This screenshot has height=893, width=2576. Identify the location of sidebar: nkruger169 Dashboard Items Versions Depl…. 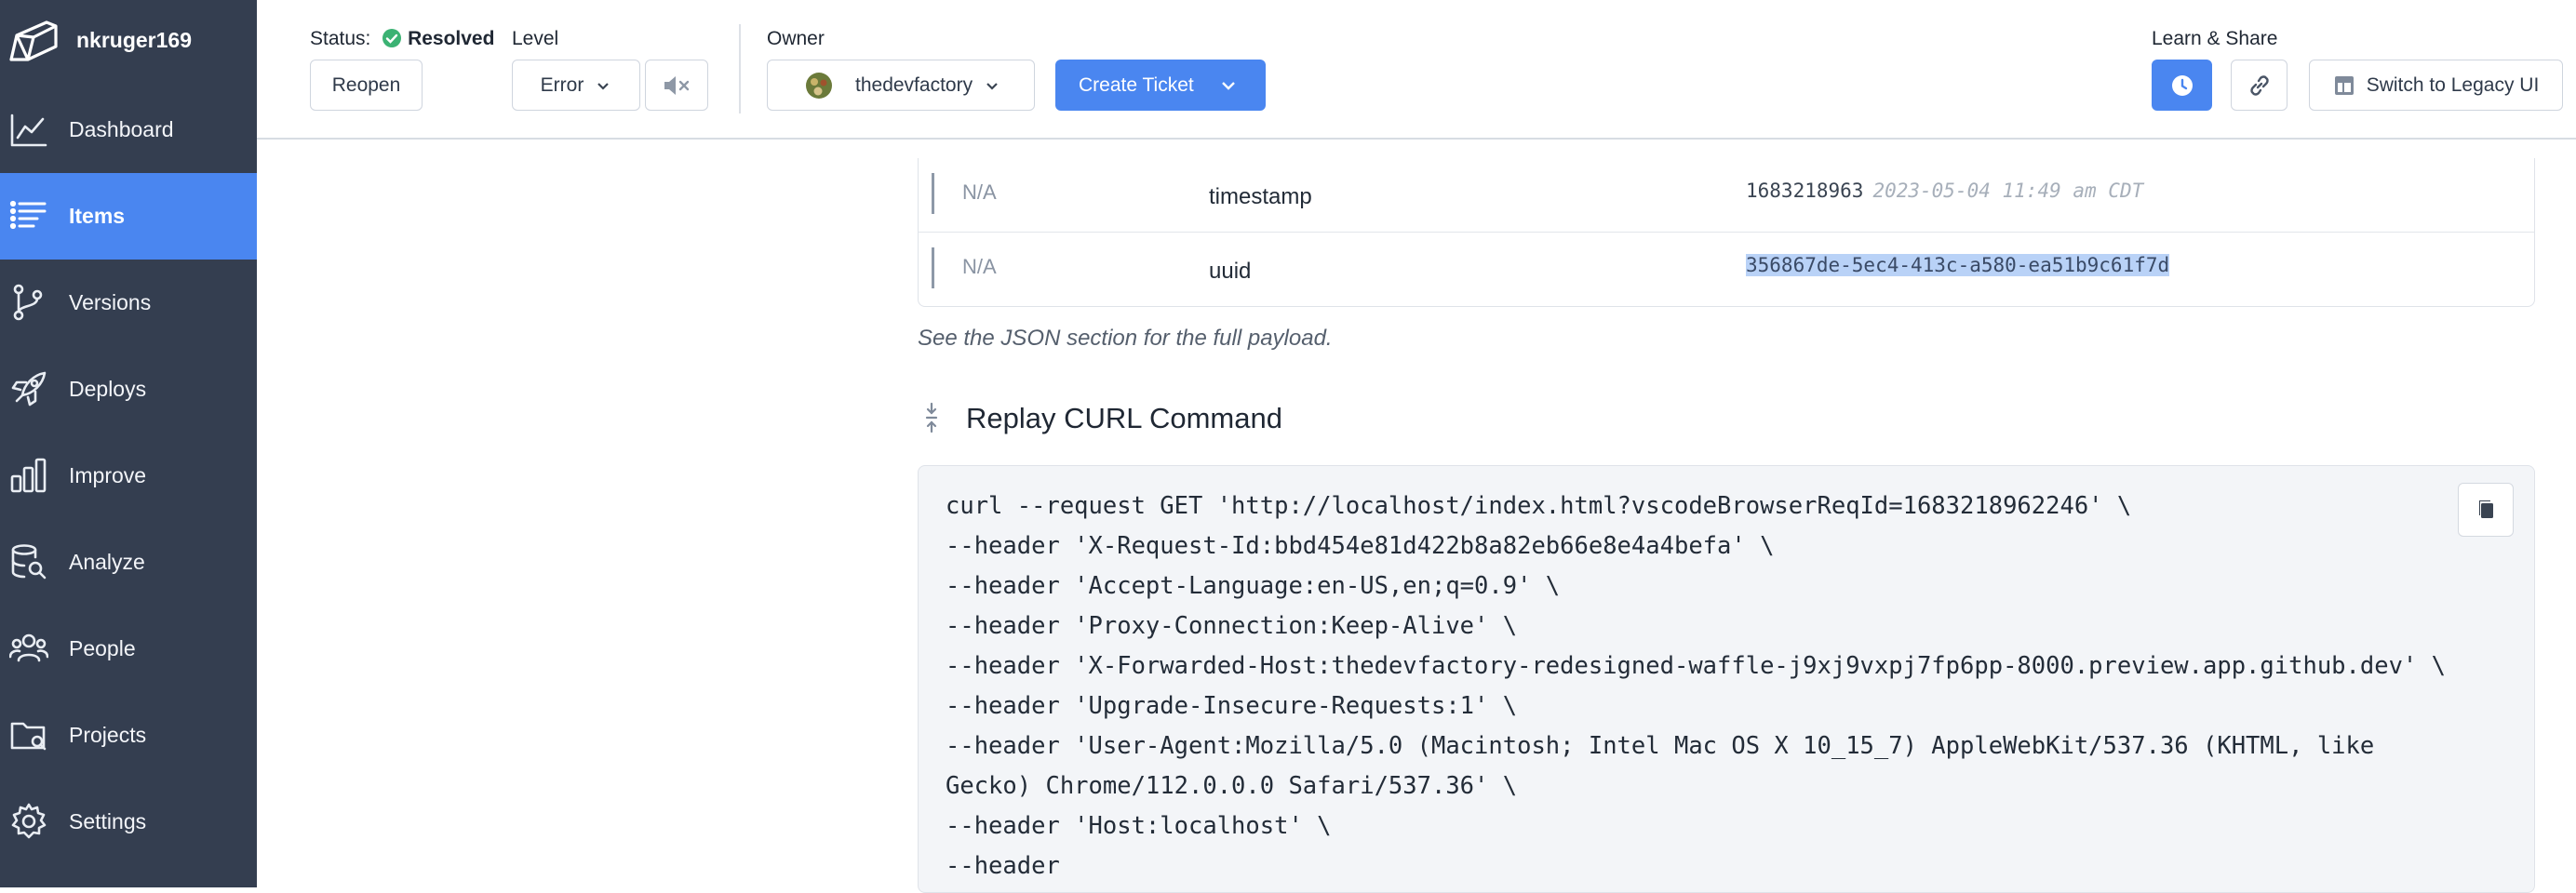
(128, 443).